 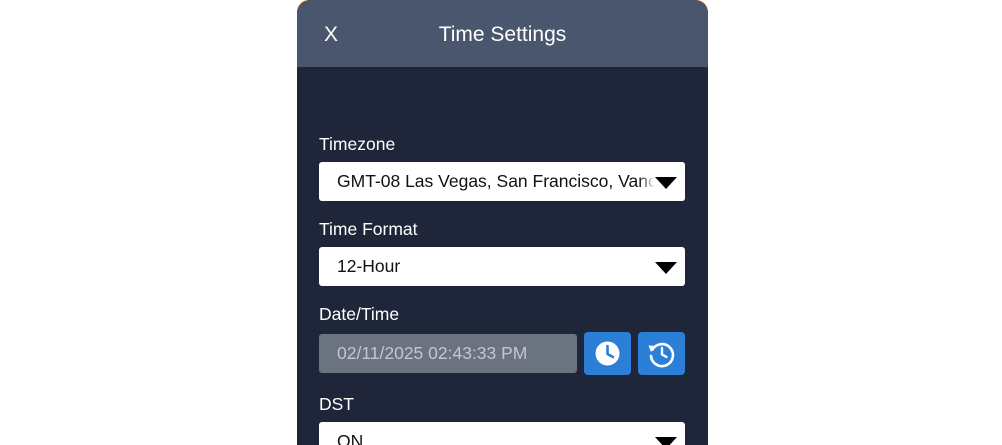 What do you see at coordinates (350, 438) in the screenshot?
I see `dst-selected-value: ON` at bounding box center [350, 438].